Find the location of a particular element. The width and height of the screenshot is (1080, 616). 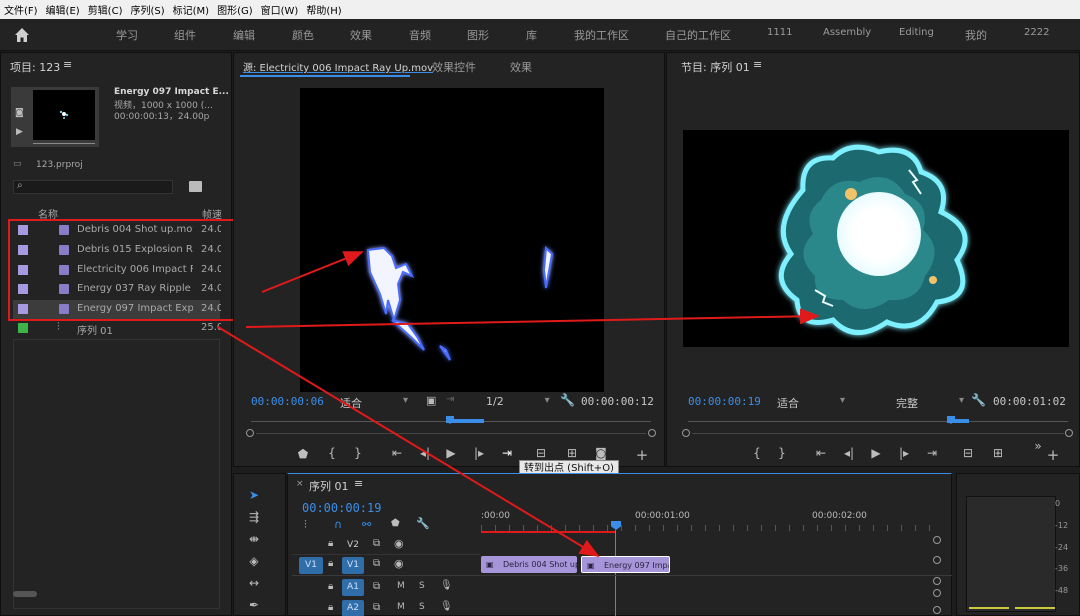

program-play-icon: ▶ is located at coordinates (876, 453).